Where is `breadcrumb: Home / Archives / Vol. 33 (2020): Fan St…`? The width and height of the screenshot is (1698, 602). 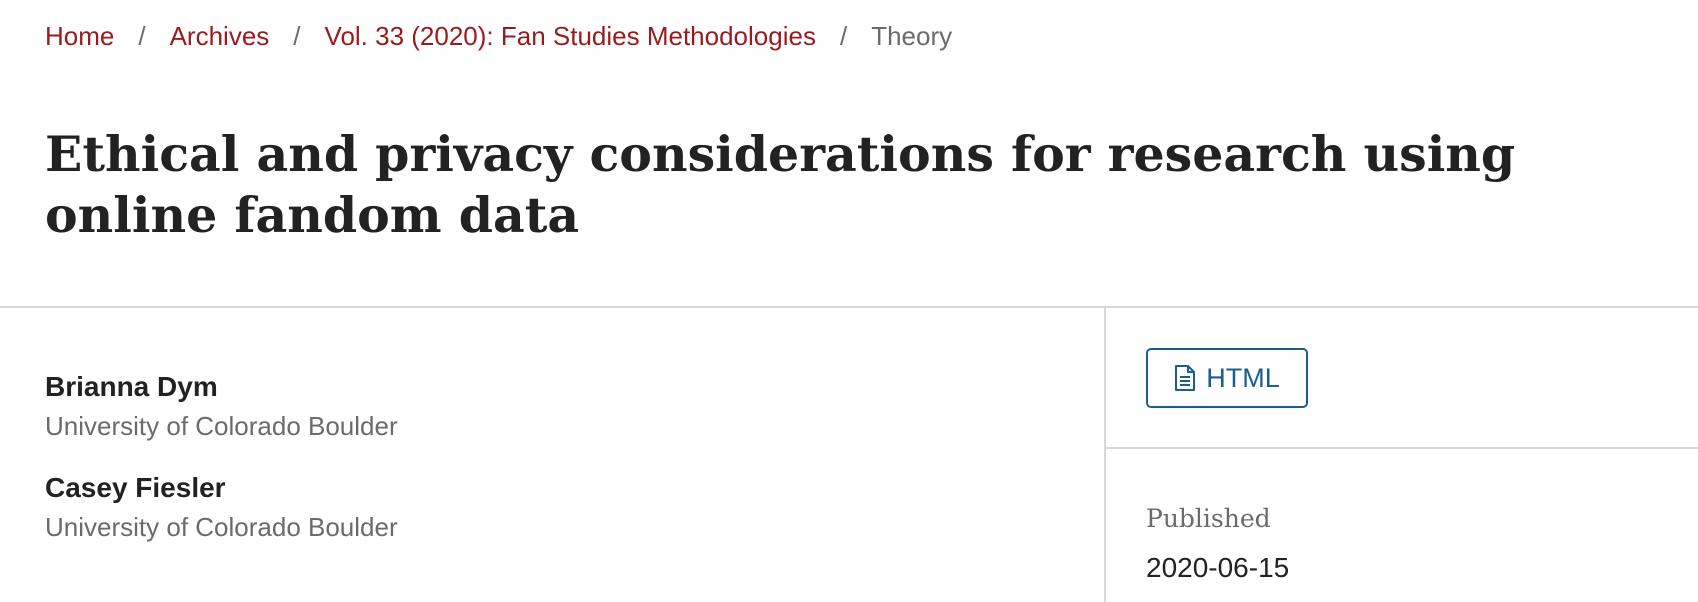
breadcrumb: Home / Archives / Vol. 33 (2020): Fan St… is located at coordinates (498, 36).